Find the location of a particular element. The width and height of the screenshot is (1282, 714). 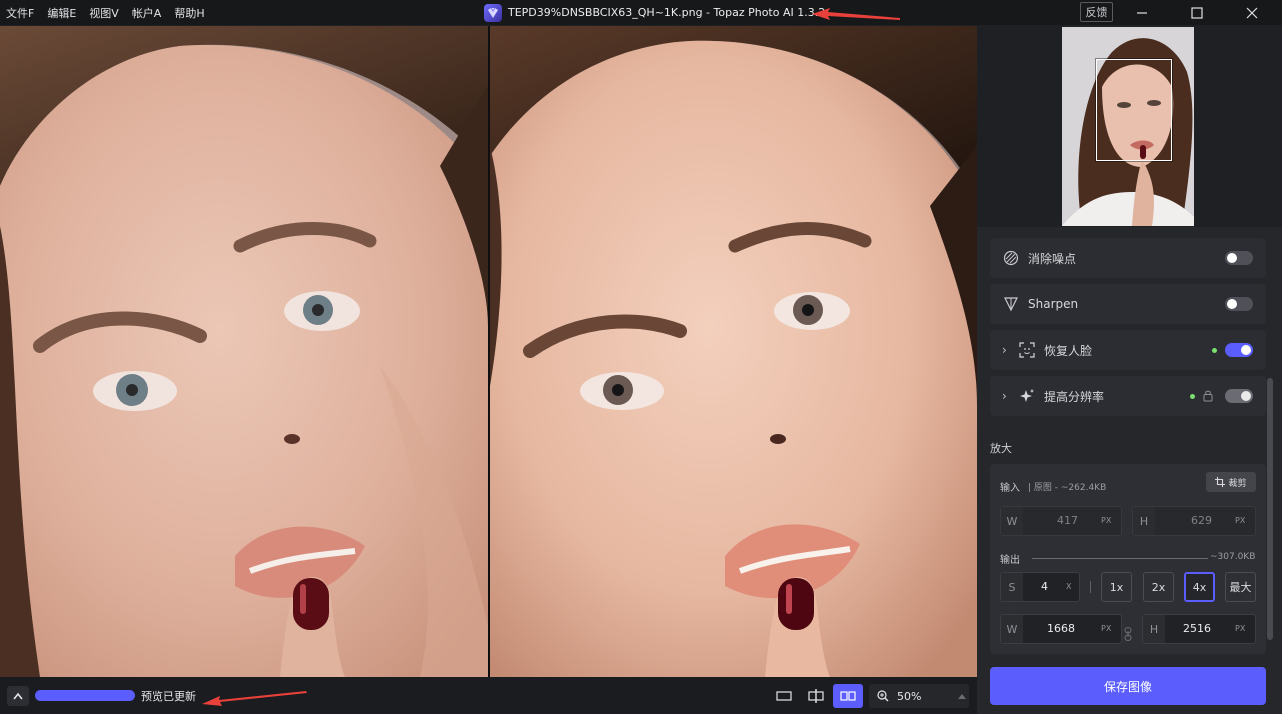

output-height-field: H 2516 PX is located at coordinates (1199, 629).